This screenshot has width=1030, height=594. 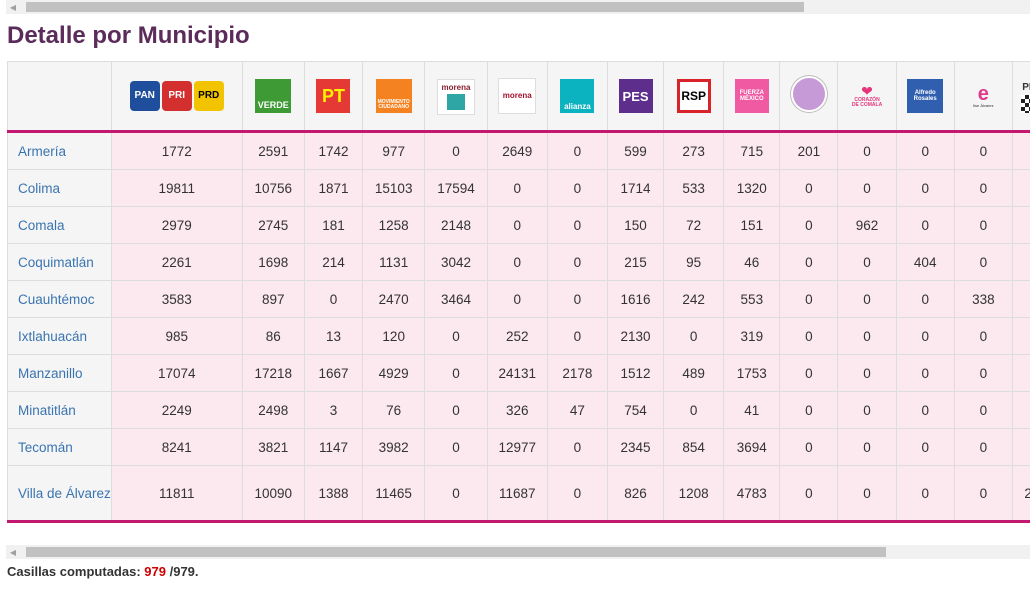 I want to click on vote-count-cell: 4783, so click(x=752, y=494).